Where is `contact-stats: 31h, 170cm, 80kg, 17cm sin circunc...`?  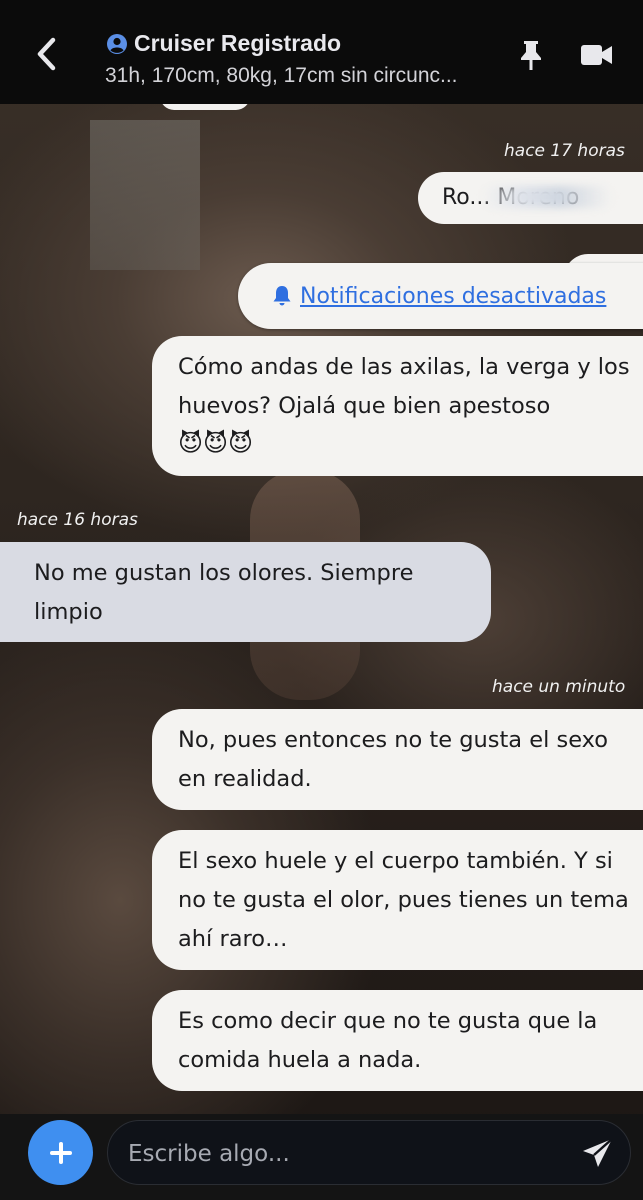 contact-stats: 31h, 170cm, 80kg, 17cm sin circunc... is located at coordinates (281, 75).